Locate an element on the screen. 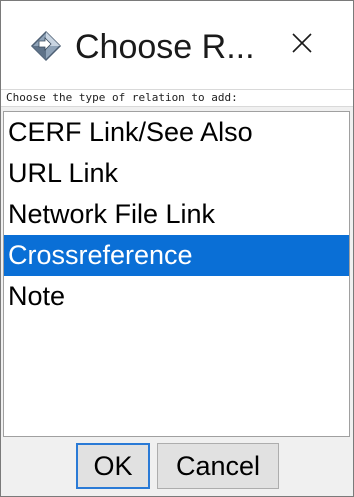 This screenshot has height=497, width=354. close-button is located at coordinates (302, 45).